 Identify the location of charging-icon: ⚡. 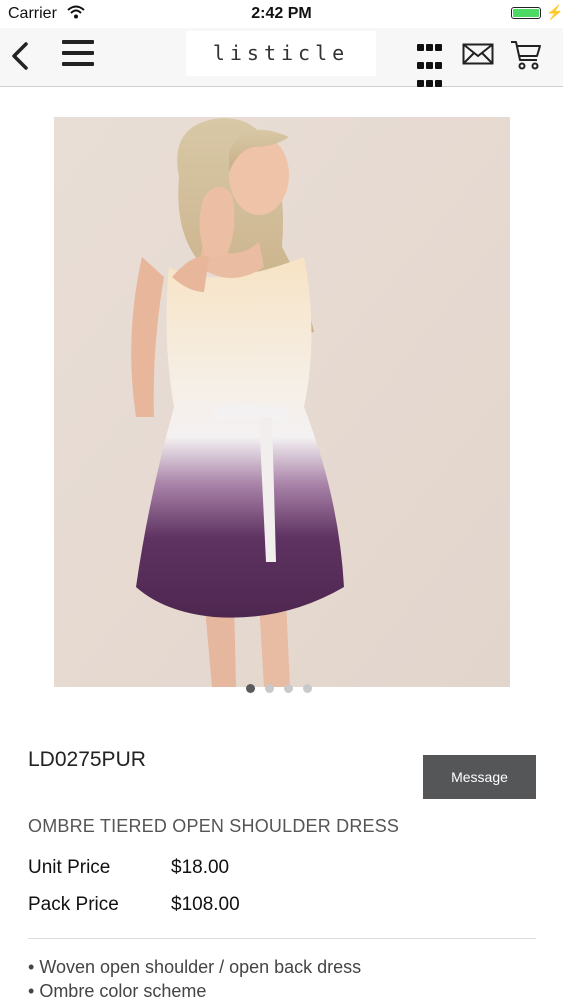
(554, 12).